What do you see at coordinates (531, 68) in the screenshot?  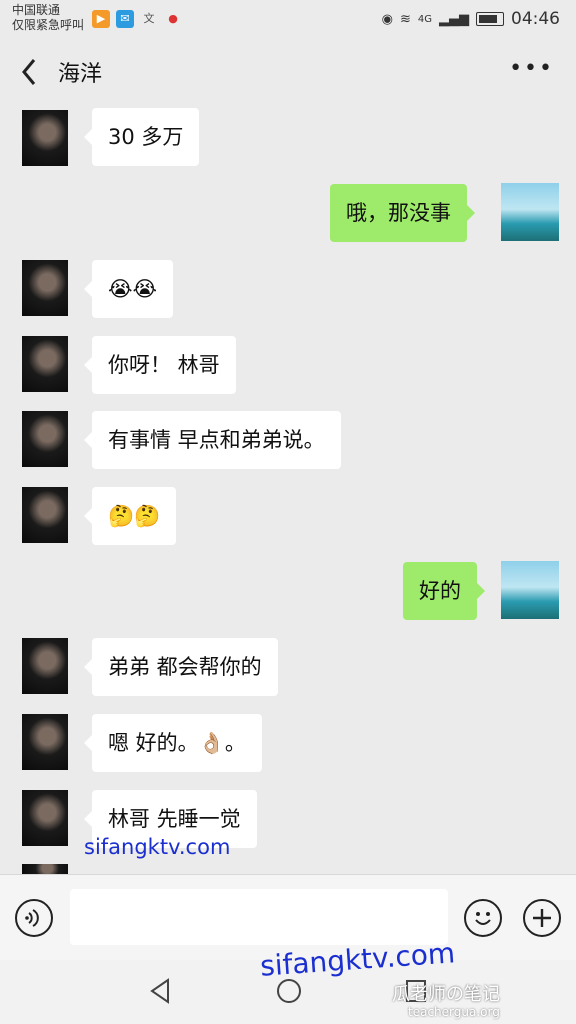 I see `more-options-icon: •••` at bounding box center [531, 68].